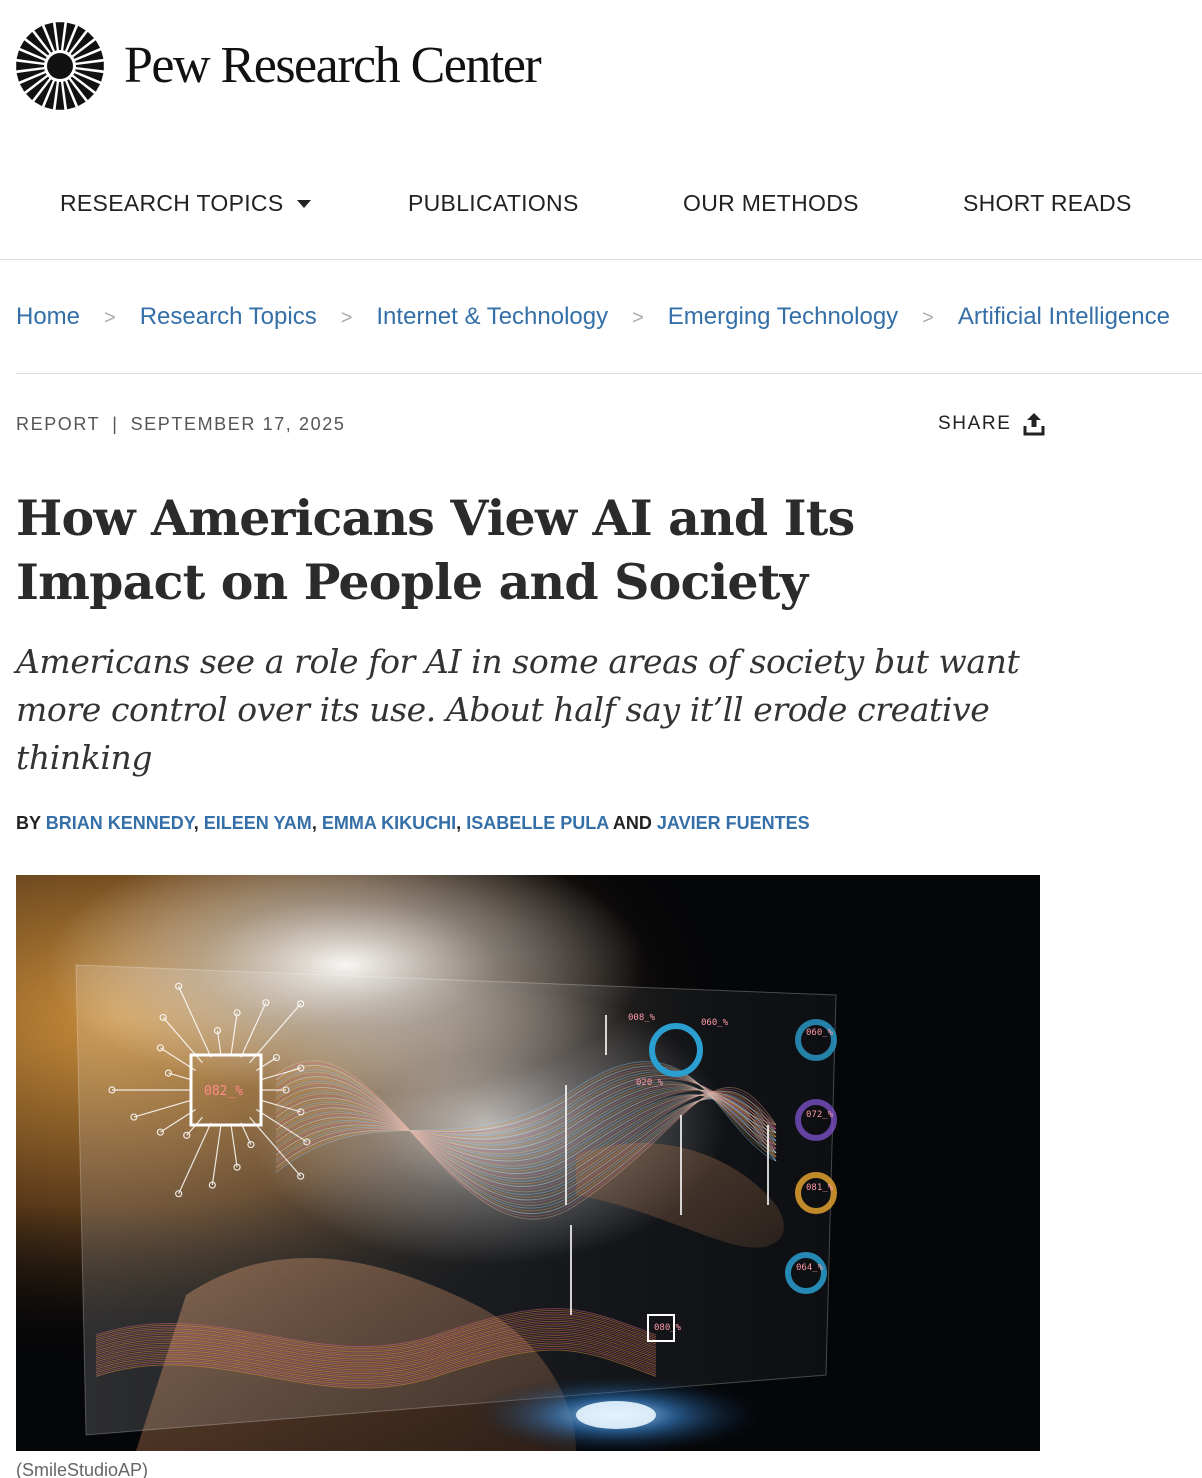 This screenshot has height=1478, width=1202. I want to click on svg-text: 064_%, so click(810, 1268).